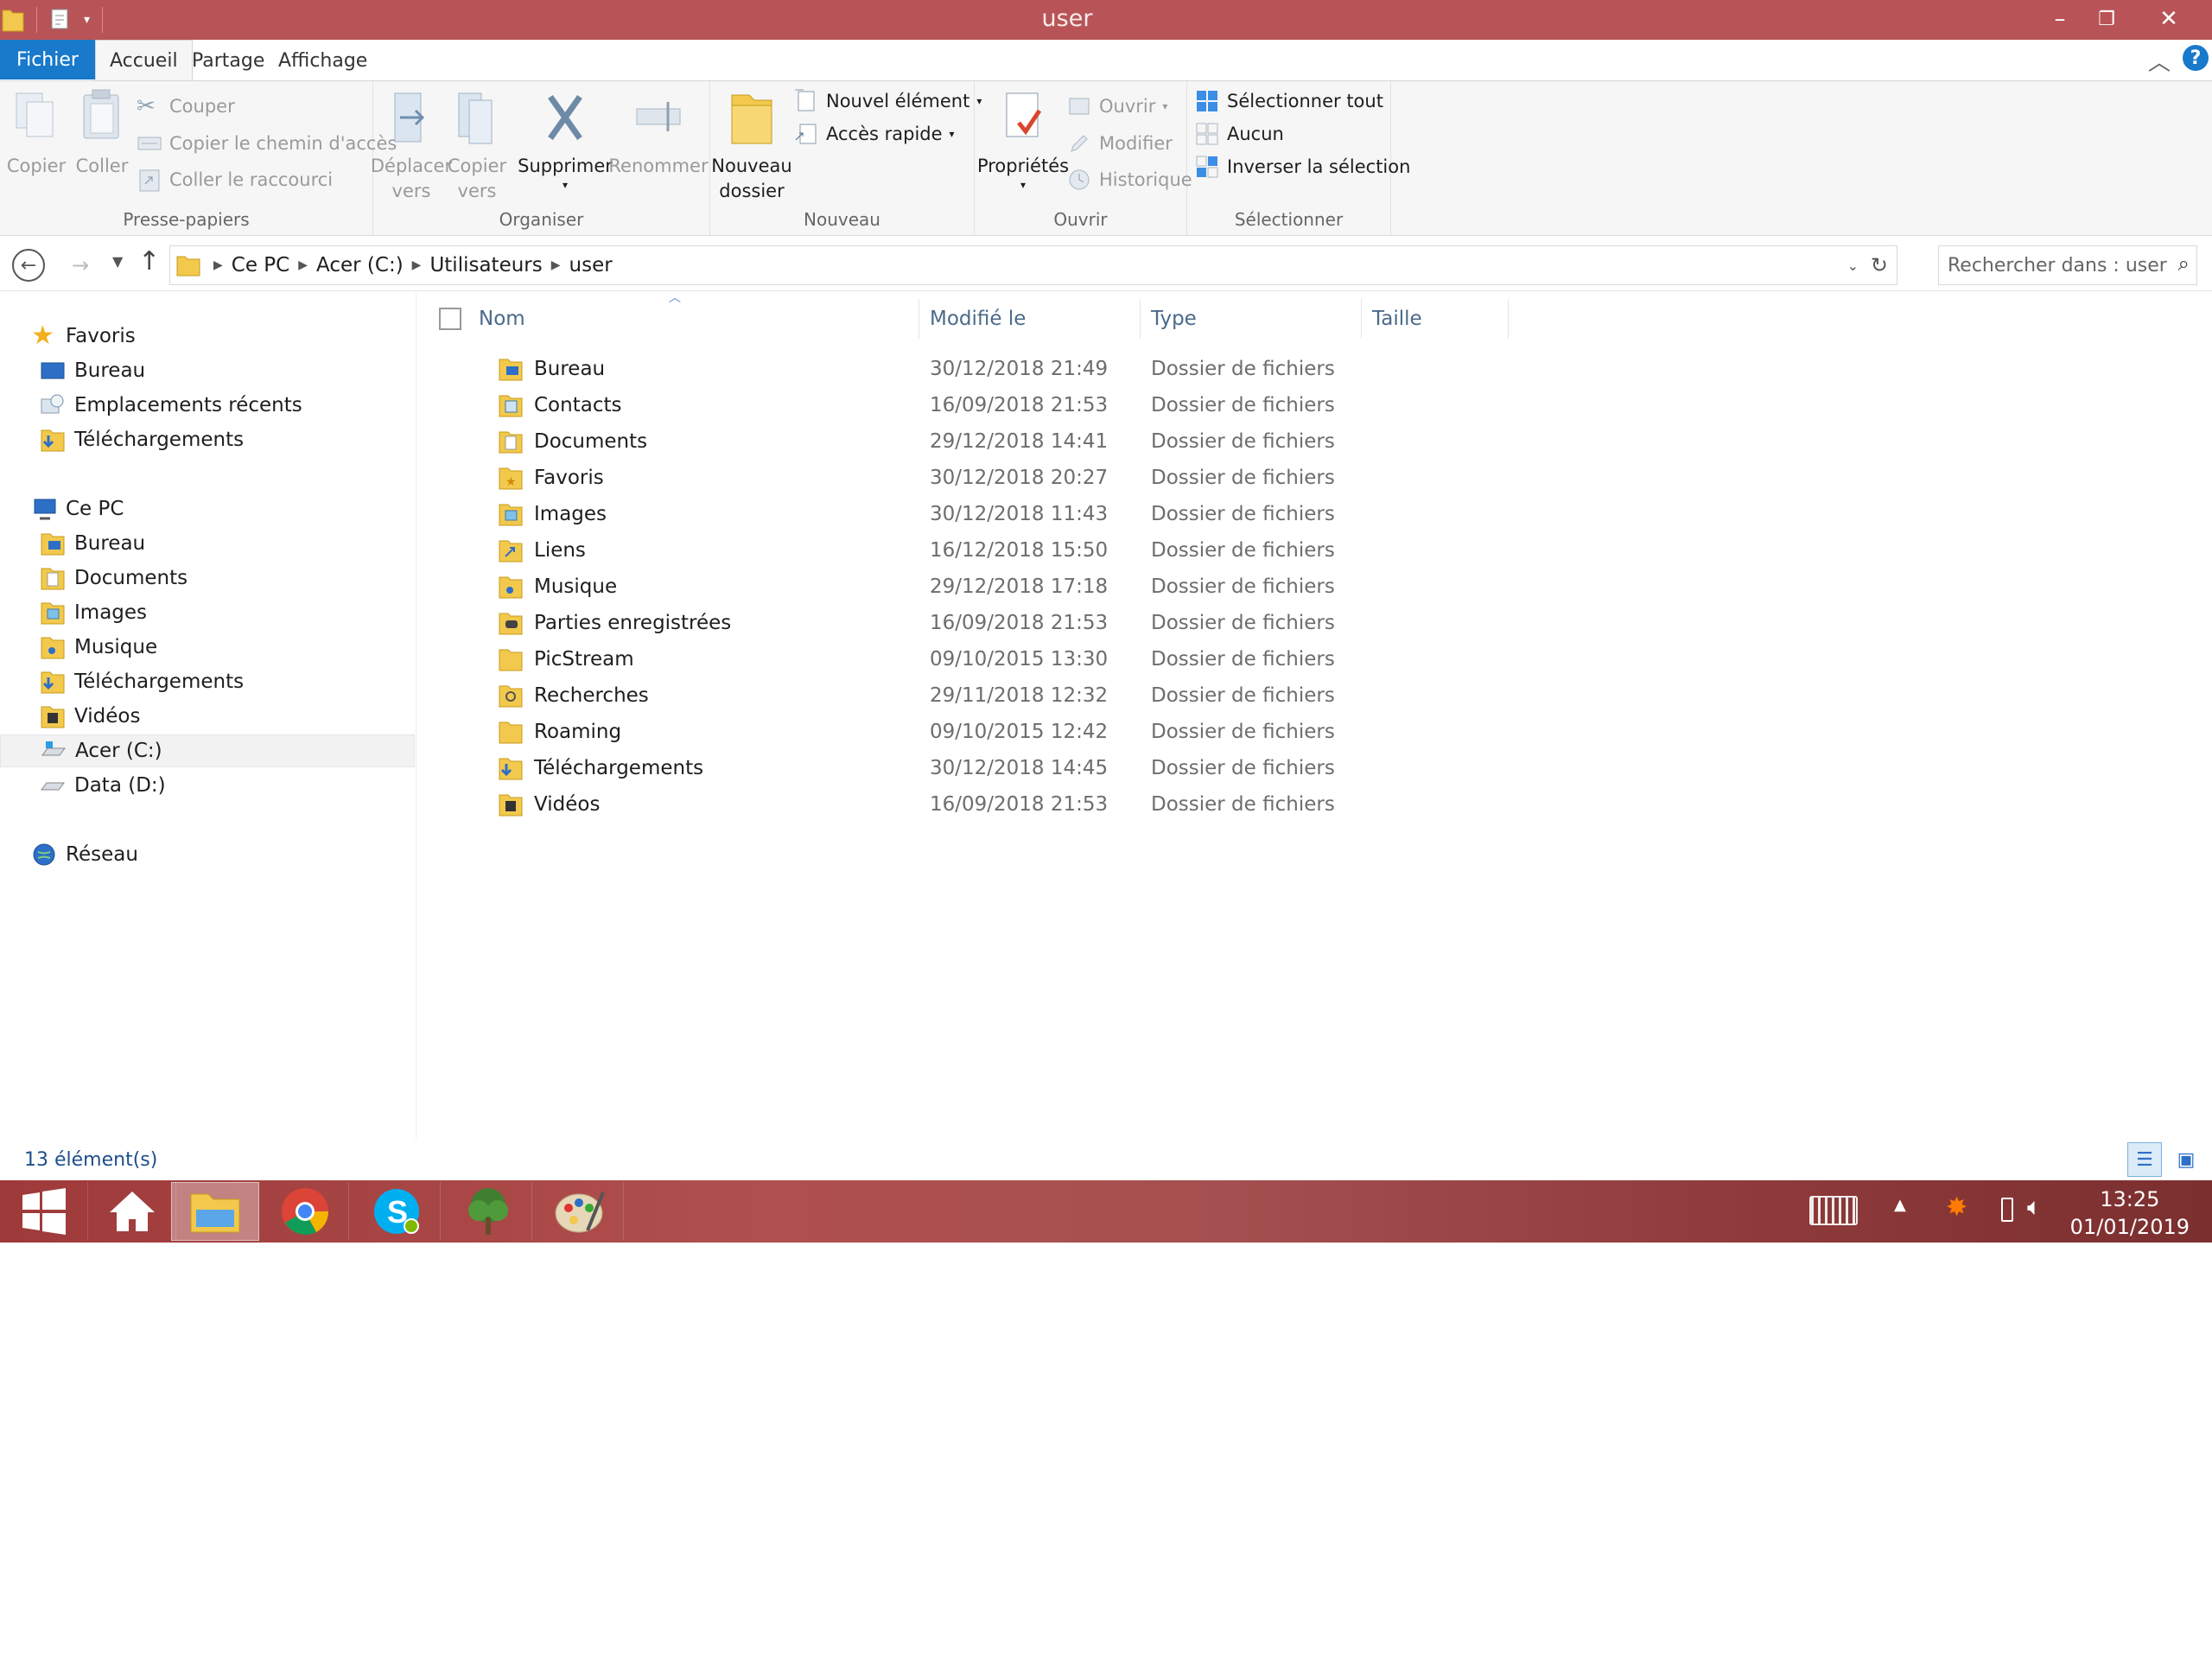 Image resolution: width=2212 pixels, height=1659 pixels. What do you see at coordinates (207, 336) in the screenshot?
I see `nav-favoris: ★ Favoris` at bounding box center [207, 336].